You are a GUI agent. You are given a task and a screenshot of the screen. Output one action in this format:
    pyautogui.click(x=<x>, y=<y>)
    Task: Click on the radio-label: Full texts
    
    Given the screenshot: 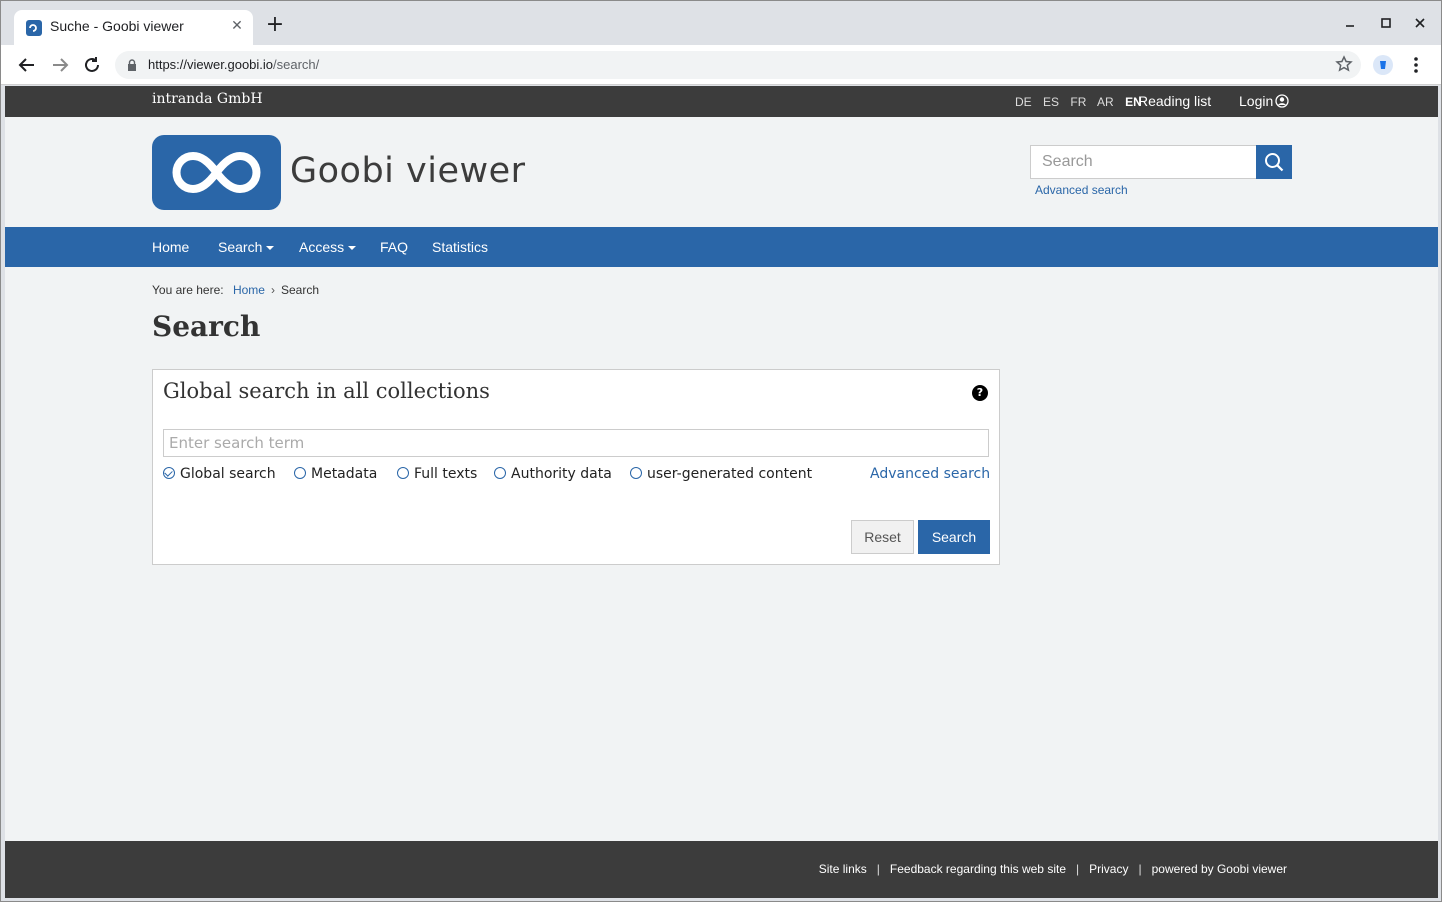 What is the action you would take?
    pyautogui.click(x=446, y=474)
    